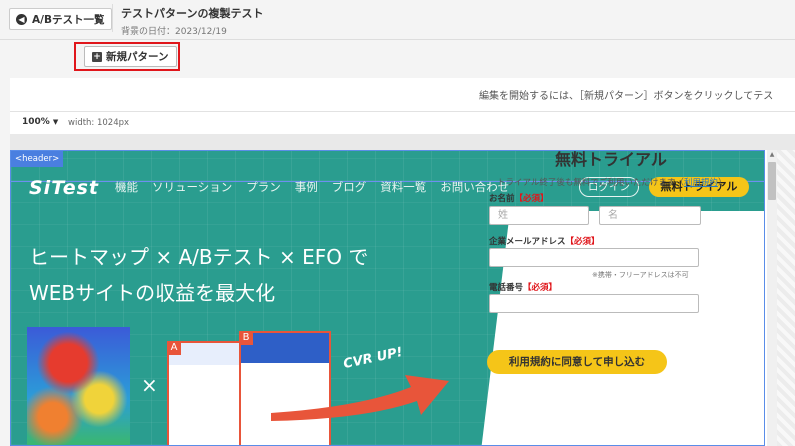 This screenshot has width=795, height=446. Describe the element at coordinates (137, 57) in the screenshot. I see `new-pattern-label: 新規パターン` at that location.